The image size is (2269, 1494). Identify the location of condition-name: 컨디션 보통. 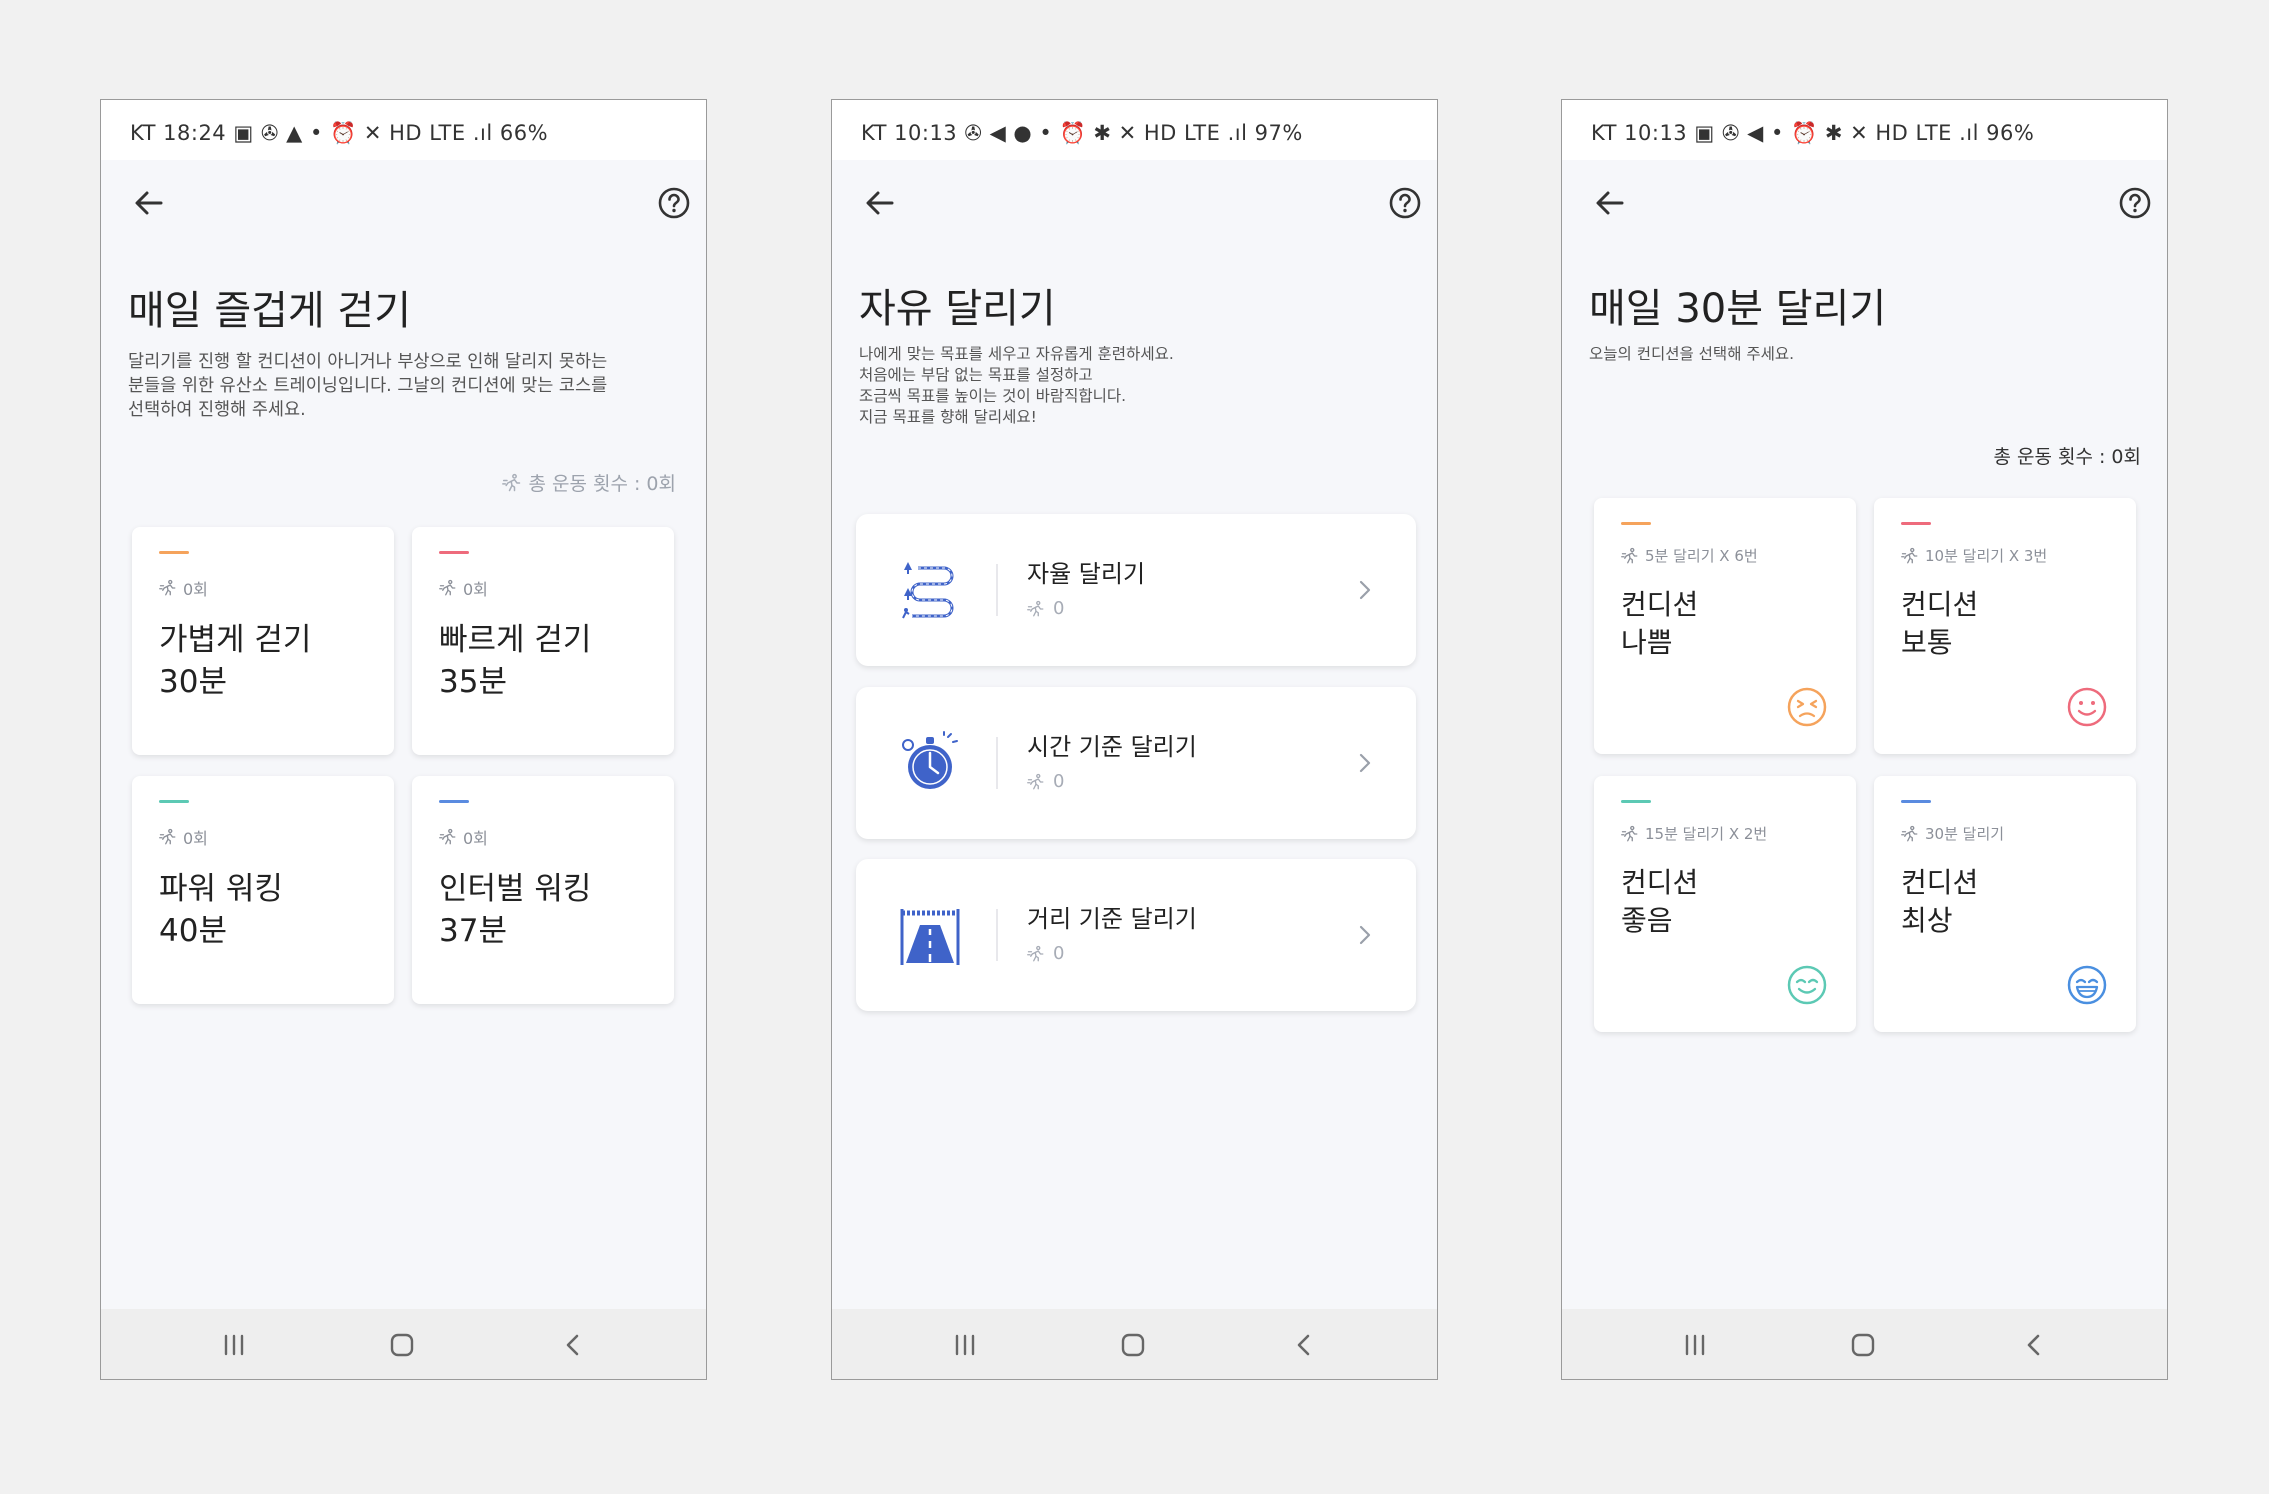
(1940, 623).